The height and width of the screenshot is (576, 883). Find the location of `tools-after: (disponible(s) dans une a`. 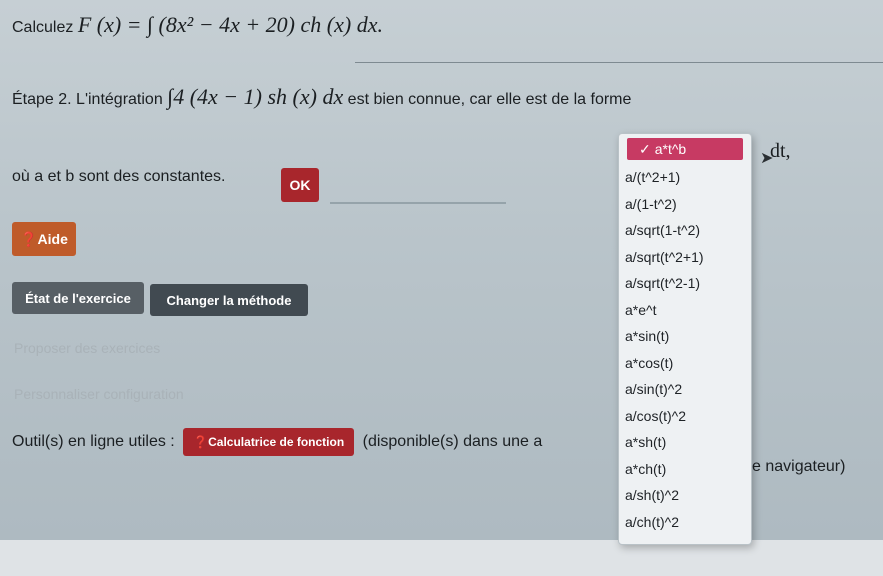

tools-after: (disponible(s) dans une a is located at coordinates (452, 442).